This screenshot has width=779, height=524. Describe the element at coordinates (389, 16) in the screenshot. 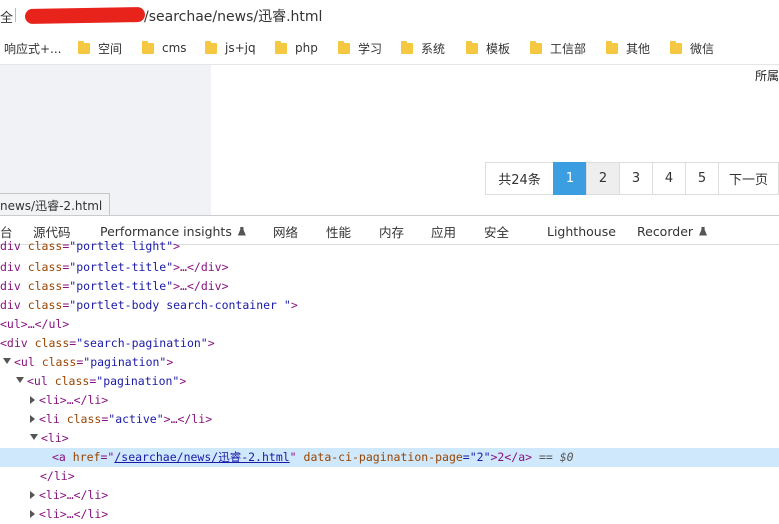

I see `address-bar: 全 /searchae/news/迅睿.html` at that location.